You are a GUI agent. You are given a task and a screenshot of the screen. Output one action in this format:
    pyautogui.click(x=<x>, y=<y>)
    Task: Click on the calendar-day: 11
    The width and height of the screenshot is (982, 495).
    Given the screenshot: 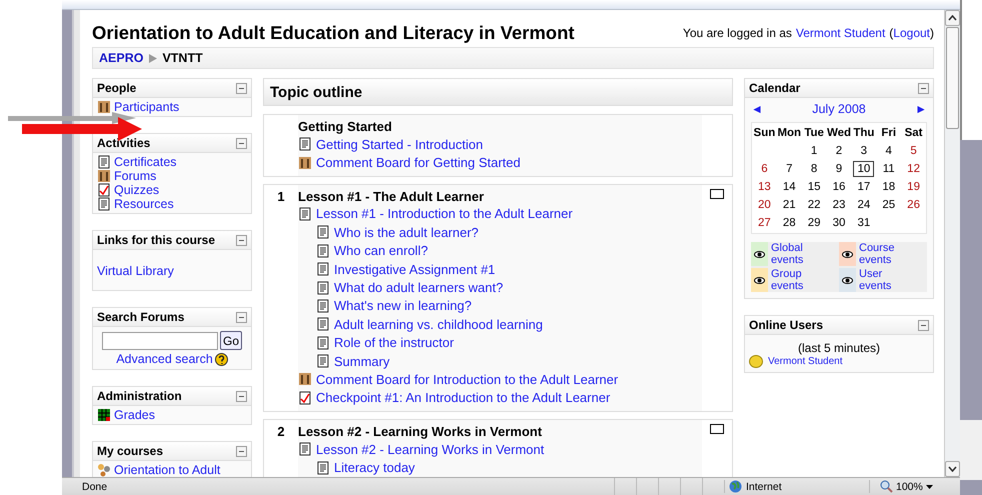 What is the action you would take?
    pyautogui.click(x=888, y=168)
    